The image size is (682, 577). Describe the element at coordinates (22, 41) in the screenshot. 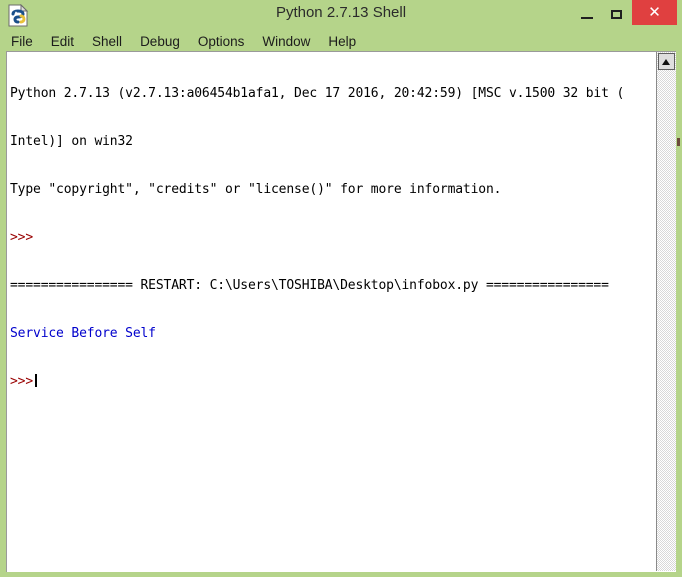

I see `menu-item-file: File` at that location.